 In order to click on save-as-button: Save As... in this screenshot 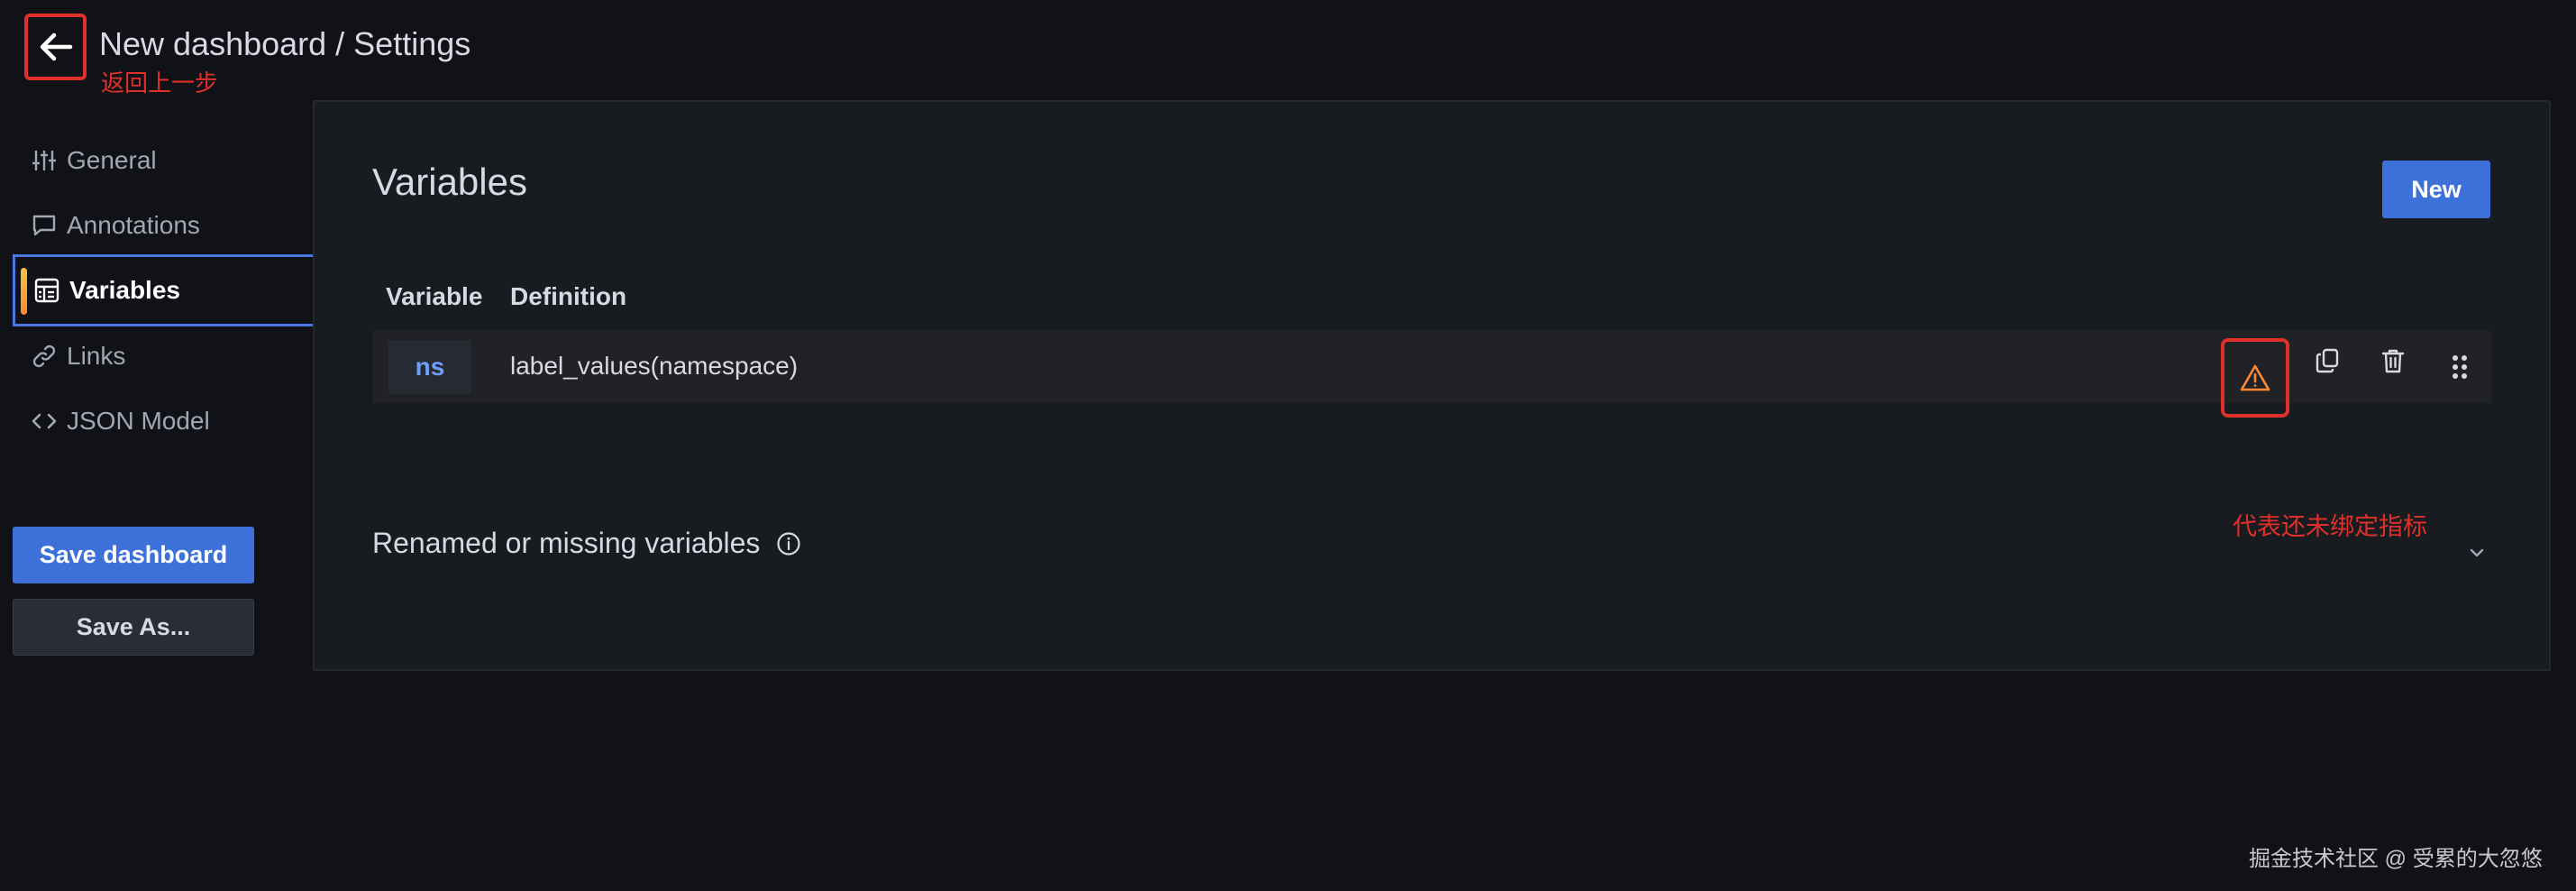, I will do `click(133, 628)`.